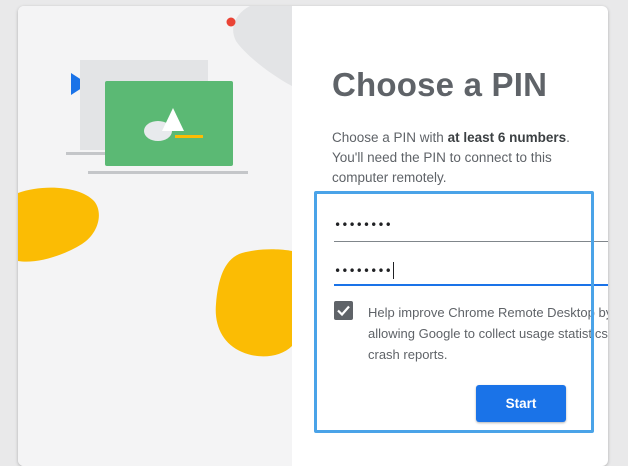  What do you see at coordinates (471, 271) in the screenshot?
I see `pin-confirm-input: ••••••••` at bounding box center [471, 271].